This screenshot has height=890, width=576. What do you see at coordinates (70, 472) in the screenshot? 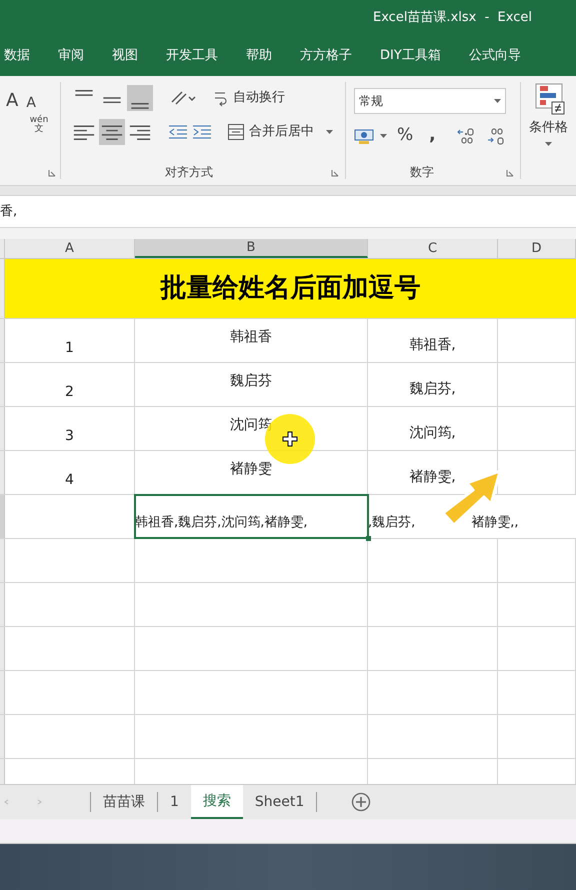
I see `table-cell: 4` at bounding box center [70, 472].